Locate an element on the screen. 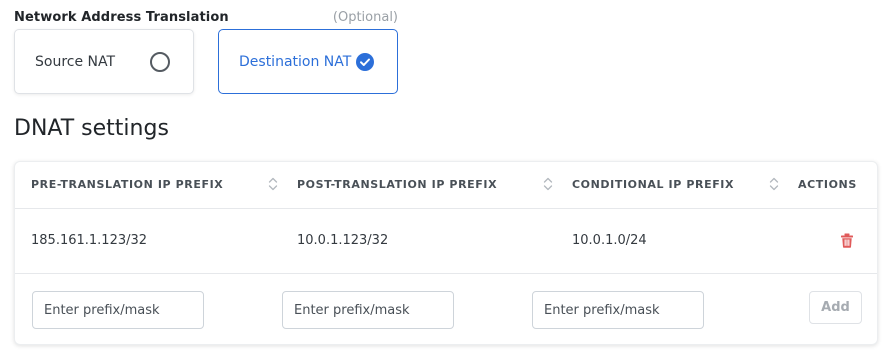 The height and width of the screenshot is (353, 894). add-button: Add is located at coordinates (835, 307).